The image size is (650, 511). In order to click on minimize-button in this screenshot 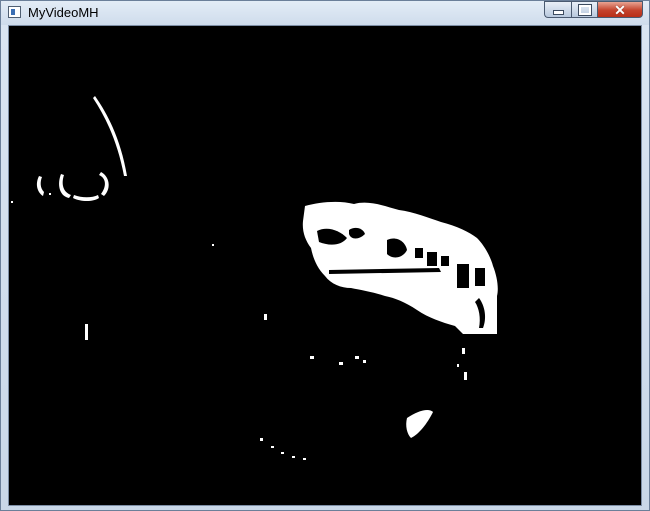, I will do `click(557, 9)`.